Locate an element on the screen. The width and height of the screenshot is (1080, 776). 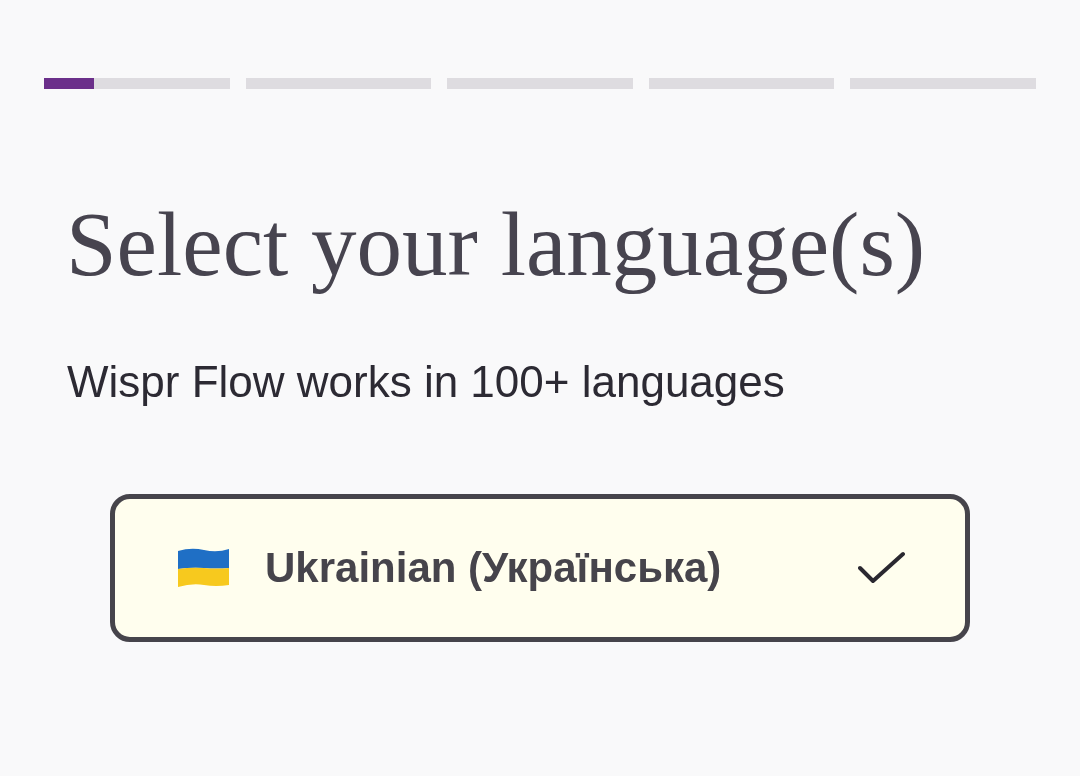
checkmark-icon is located at coordinates (881, 568).